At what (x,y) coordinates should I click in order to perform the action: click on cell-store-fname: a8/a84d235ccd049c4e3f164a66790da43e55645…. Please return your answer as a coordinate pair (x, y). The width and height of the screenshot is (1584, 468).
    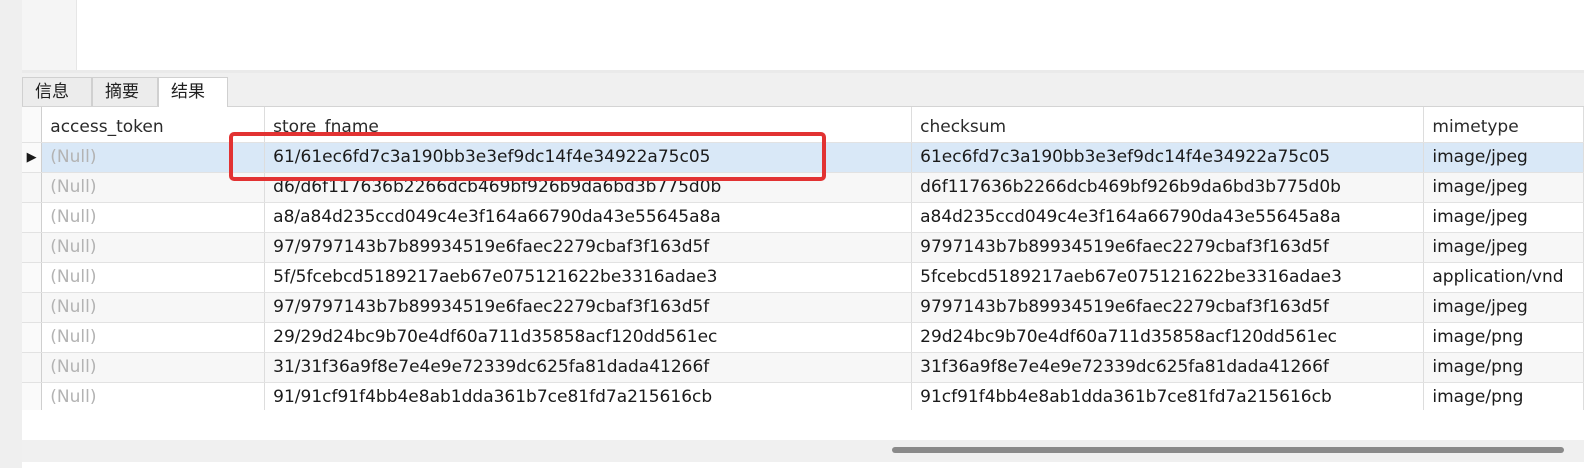
    Looking at the image, I should click on (588, 217).